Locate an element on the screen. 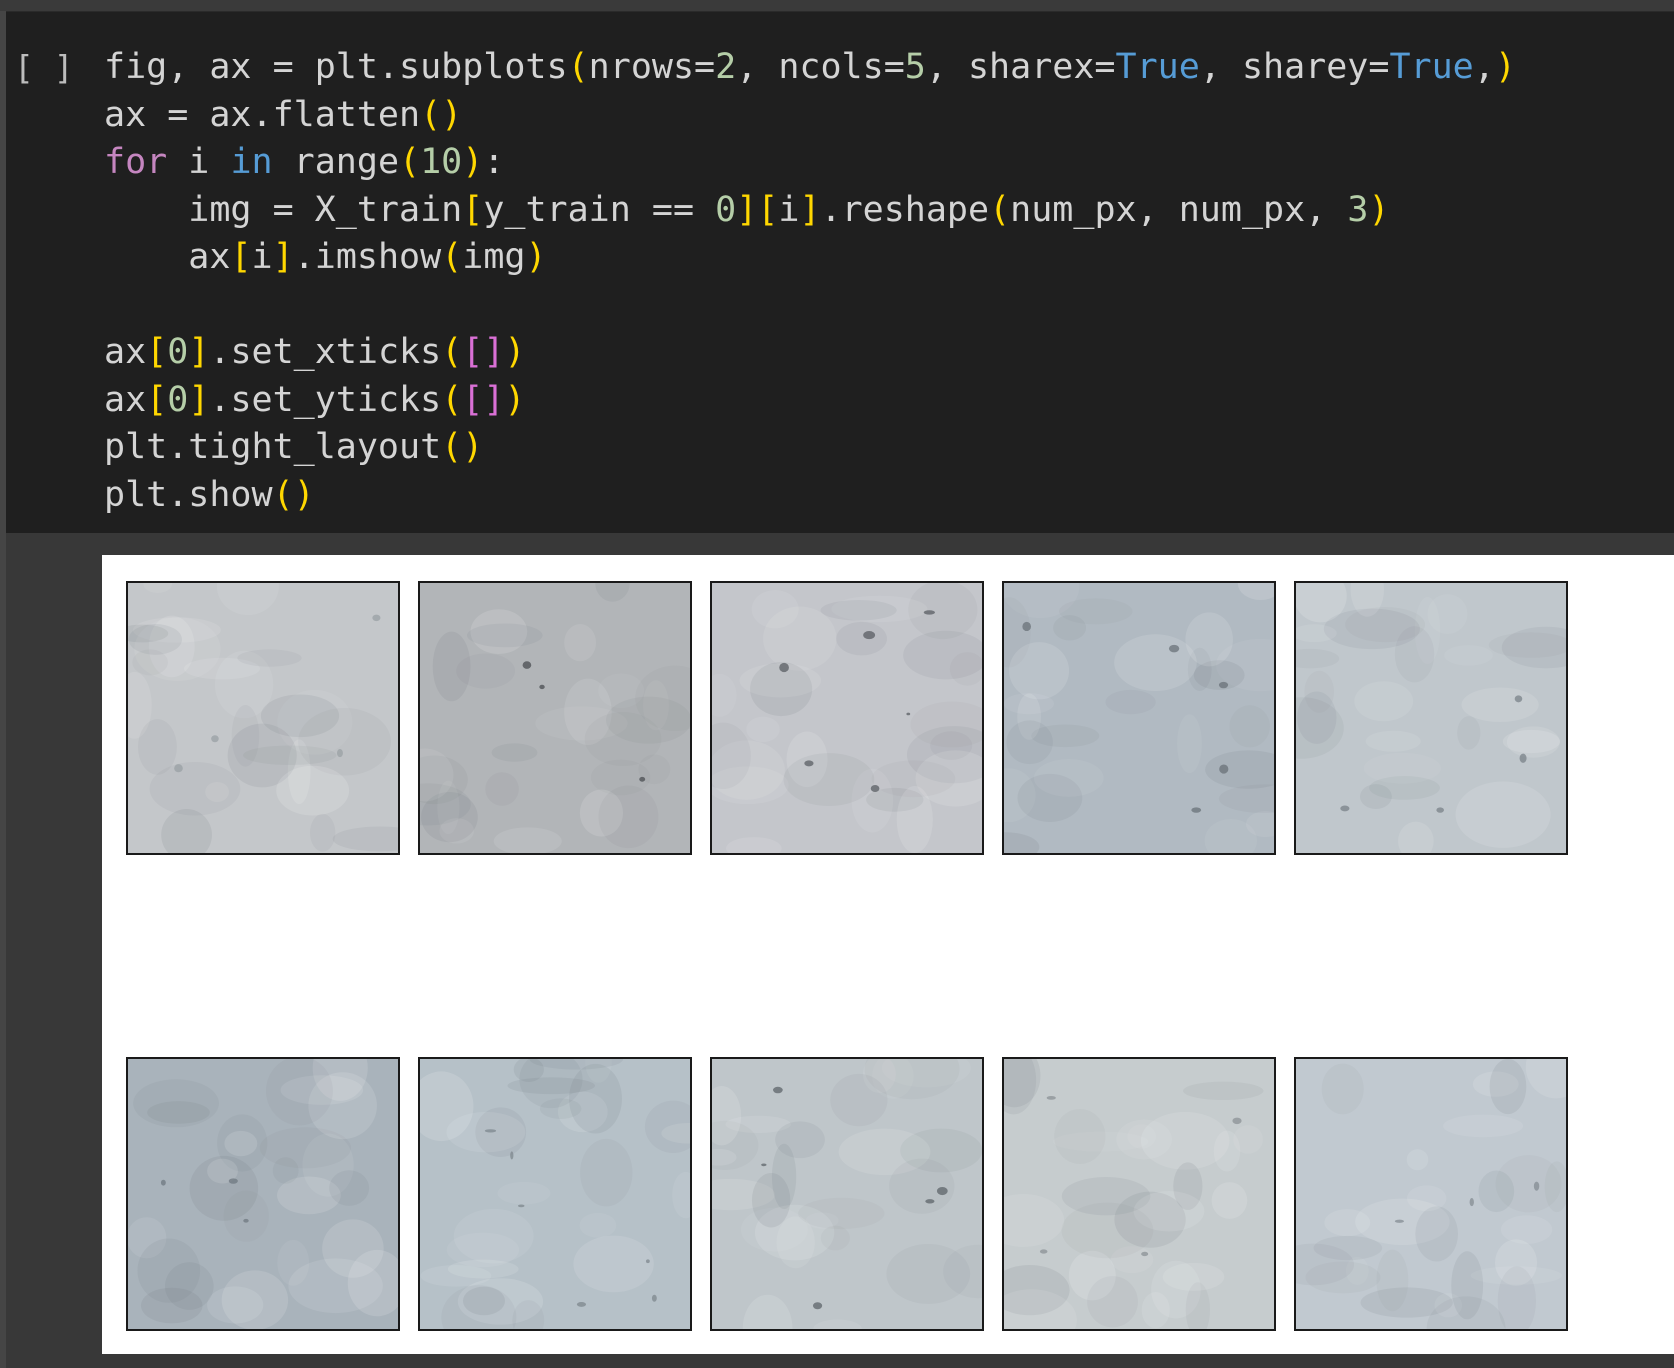 The height and width of the screenshot is (1368, 1674). code-token: [] is located at coordinates (483, 399).